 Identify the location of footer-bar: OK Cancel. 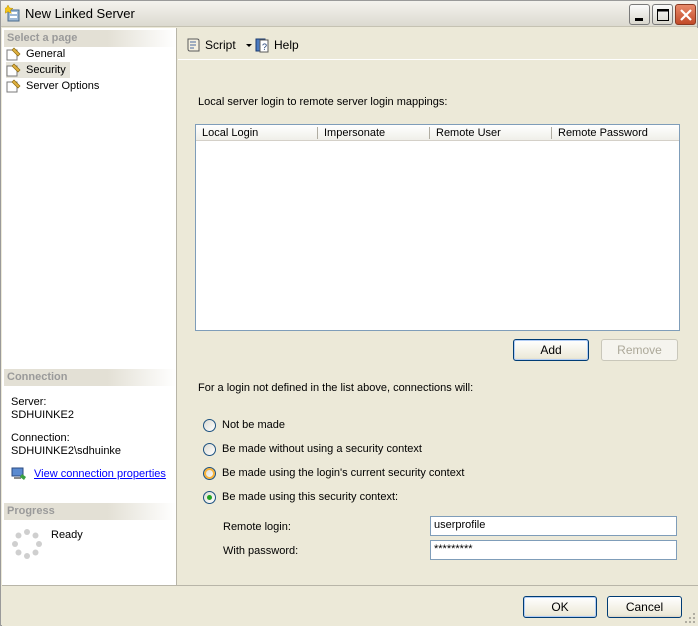
(350, 605).